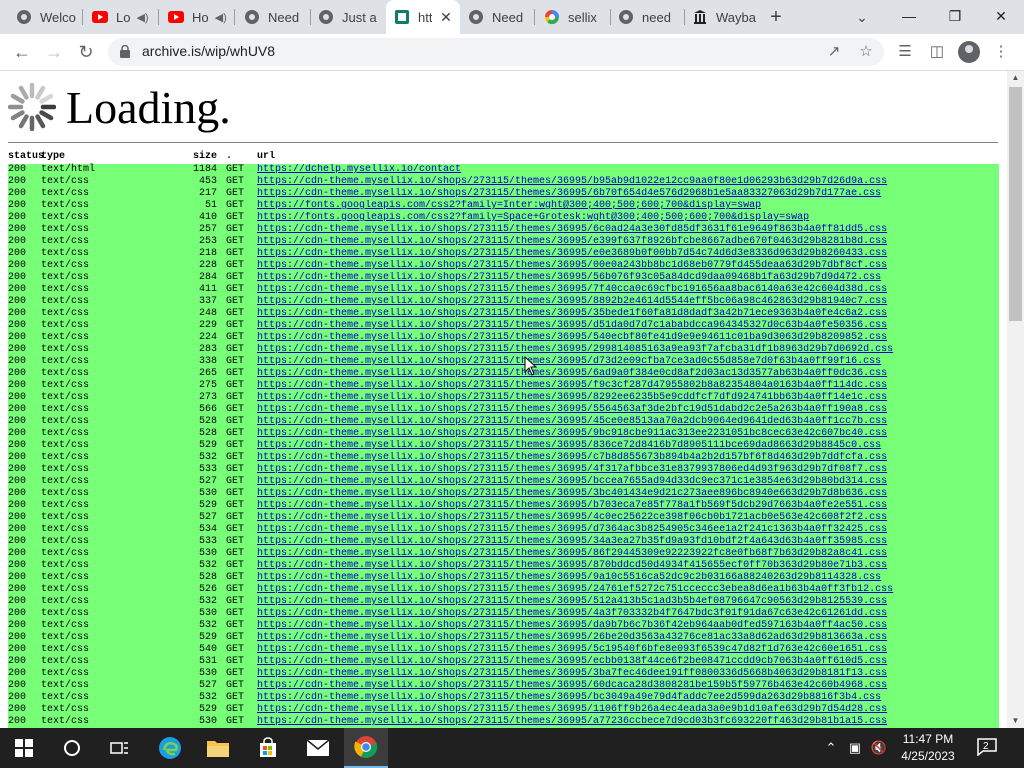 This screenshot has height=768, width=1024. What do you see at coordinates (86, 52) in the screenshot?
I see `reload-icon: ↻` at bounding box center [86, 52].